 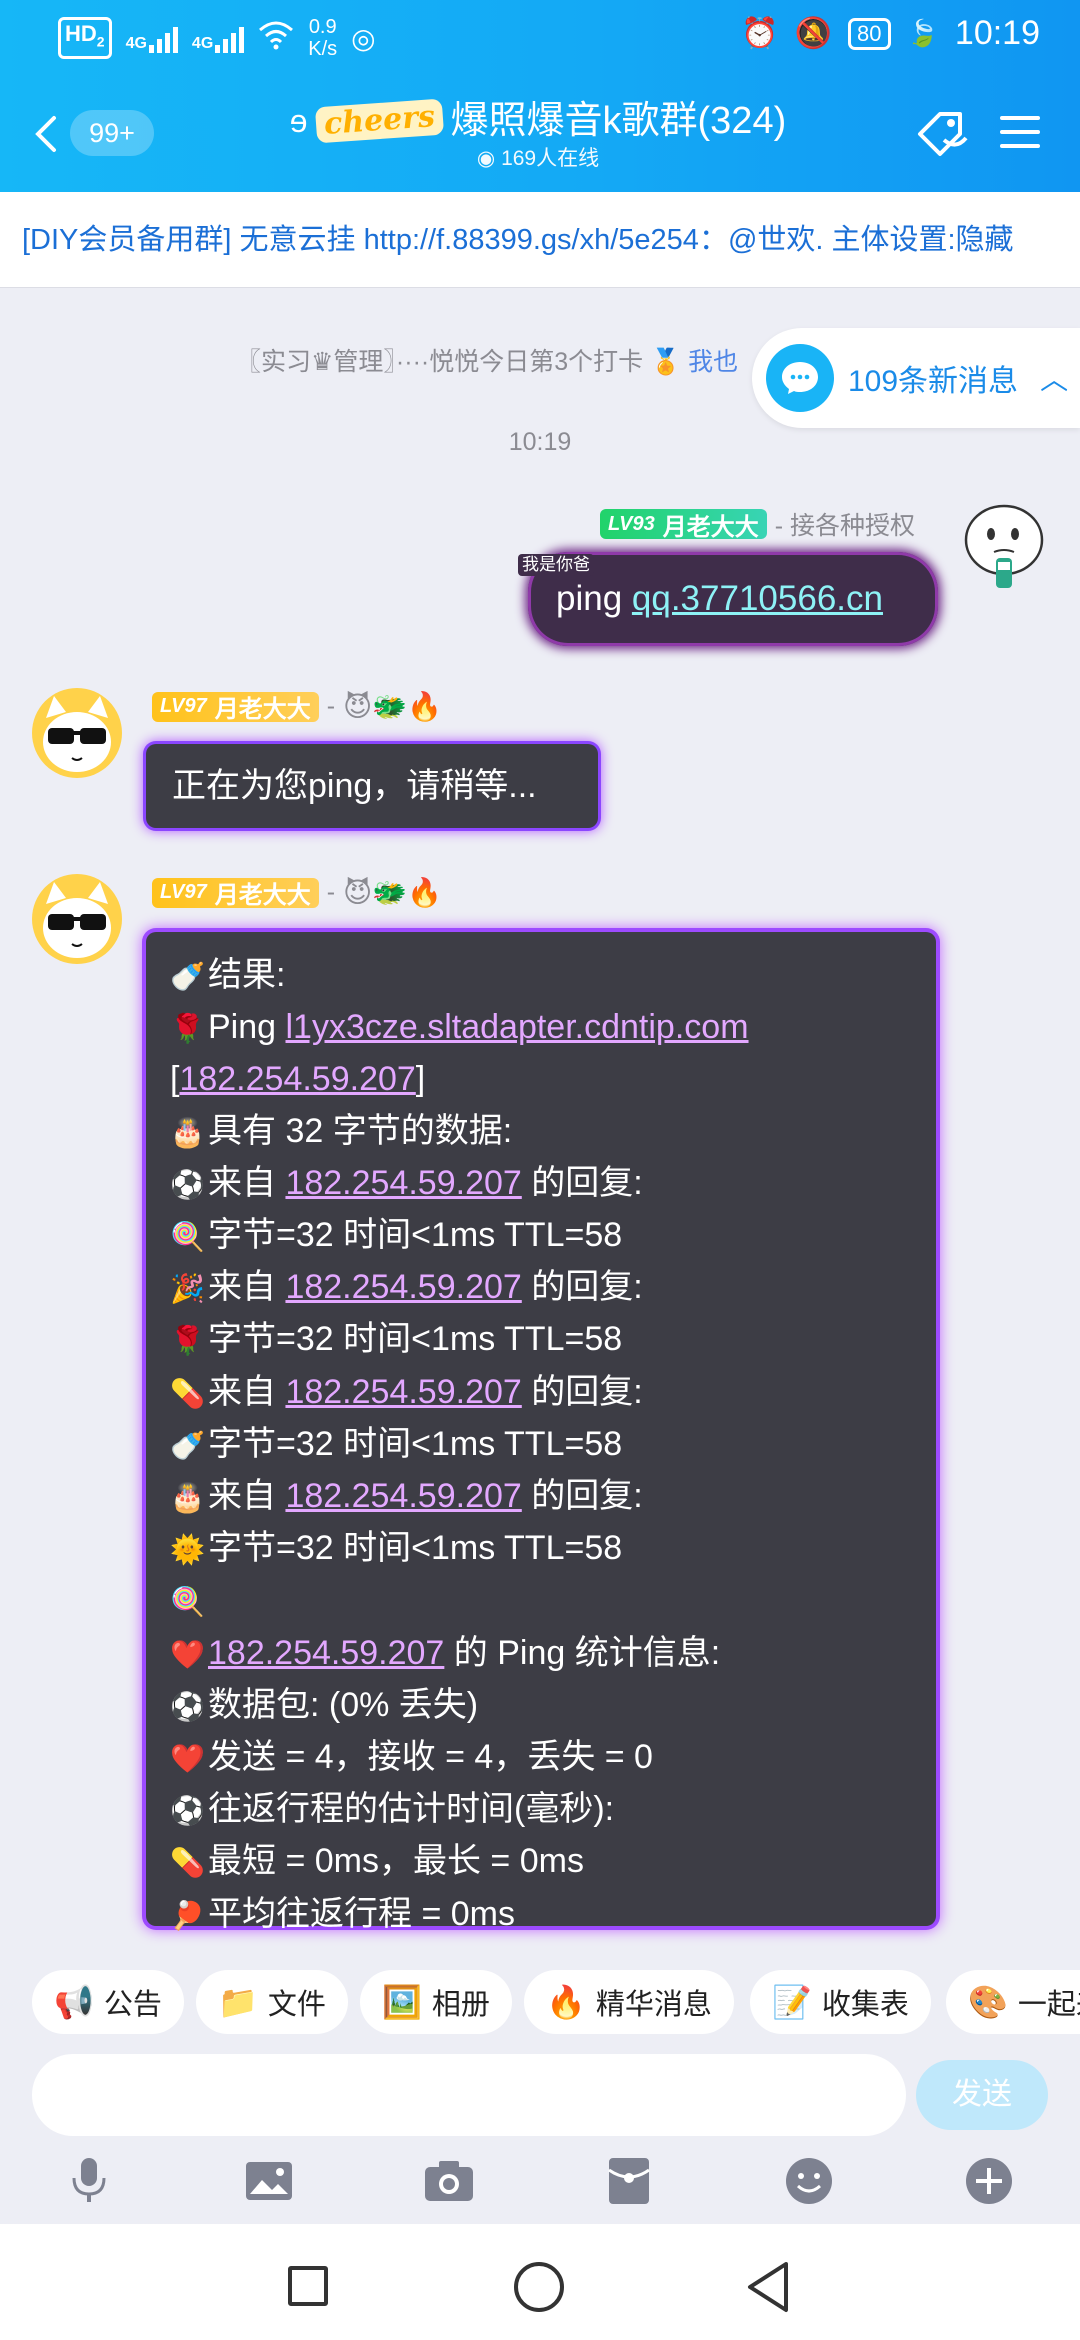 I want to click on result-line: ❤️182.254.59.207 的 Ping 统计信息:, so click(x=553, y=1654).